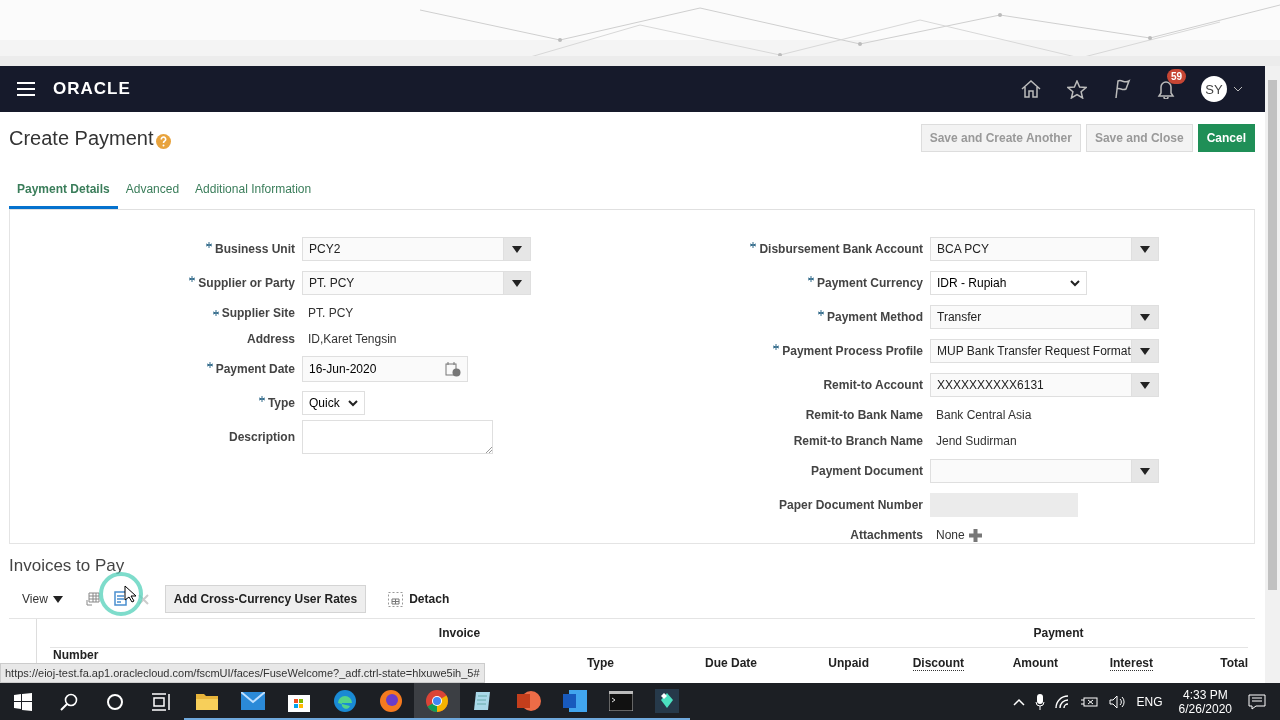  Describe the element at coordinates (852, 351) in the screenshot. I see `field-label: Payment Process Profile` at that location.